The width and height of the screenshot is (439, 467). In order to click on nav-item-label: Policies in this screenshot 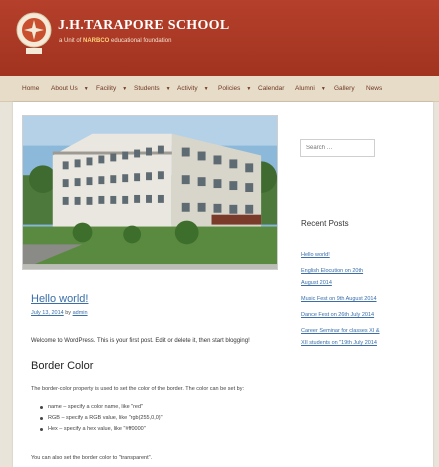, I will do `click(229, 88)`.